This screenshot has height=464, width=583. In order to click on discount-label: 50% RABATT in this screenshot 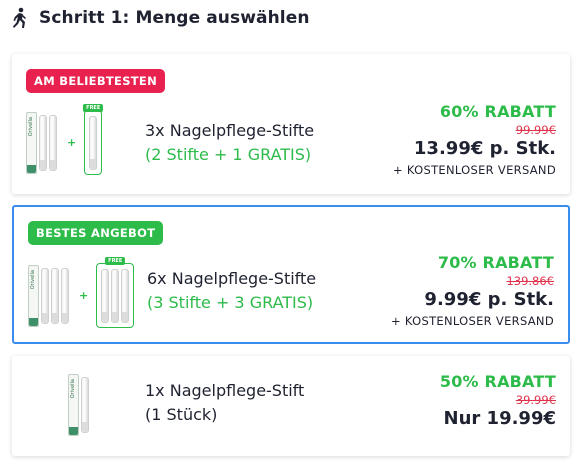, I will do `click(497, 381)`.